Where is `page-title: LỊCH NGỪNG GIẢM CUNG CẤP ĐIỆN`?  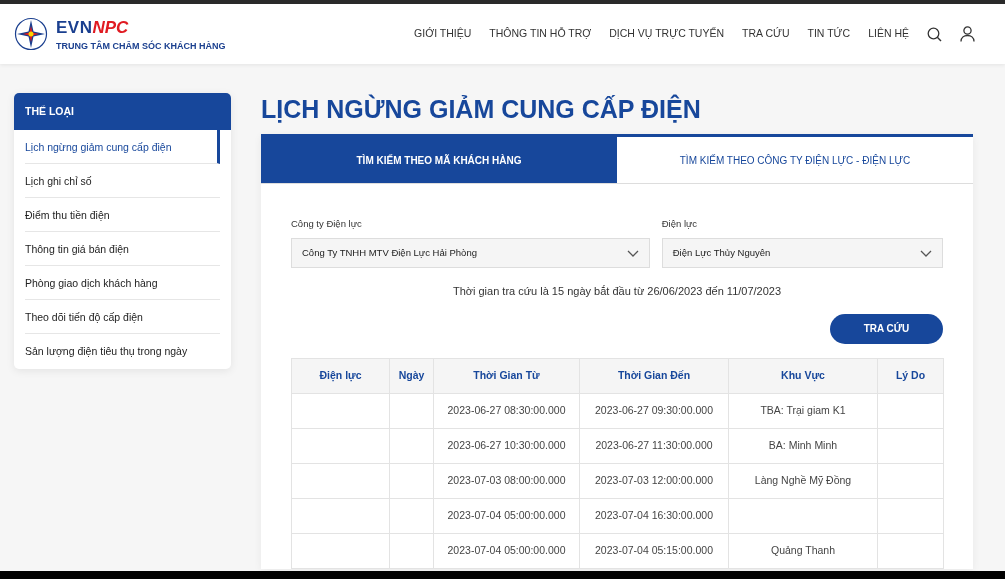
page-title: LỊCH NGỪNG GIẢM CUNG CẤP ĐIỆN is located at coordinates (481, 109).